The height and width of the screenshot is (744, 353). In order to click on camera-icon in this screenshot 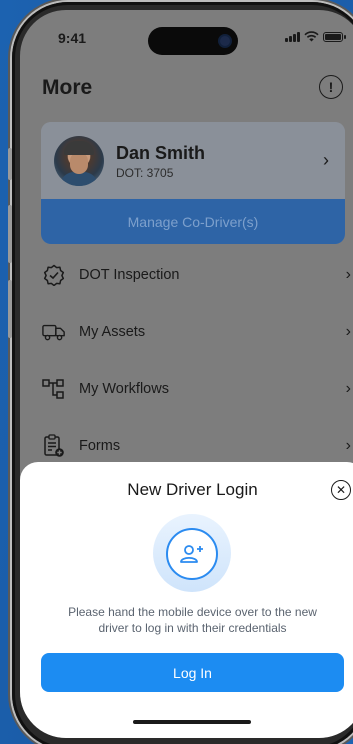, I will do `click(225, 41)`.